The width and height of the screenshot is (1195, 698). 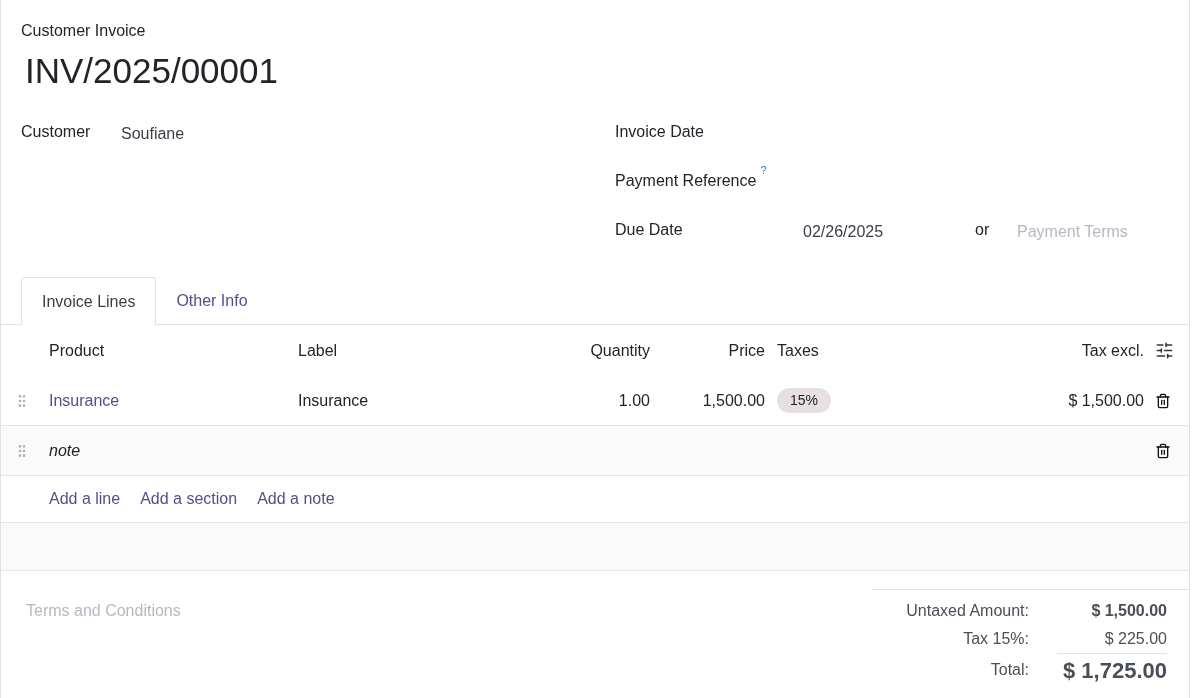 What do you see at coordinates (153, 134) in the screenshot?
I see `customer-field: Soufiane` at bounding box center [153, 134].